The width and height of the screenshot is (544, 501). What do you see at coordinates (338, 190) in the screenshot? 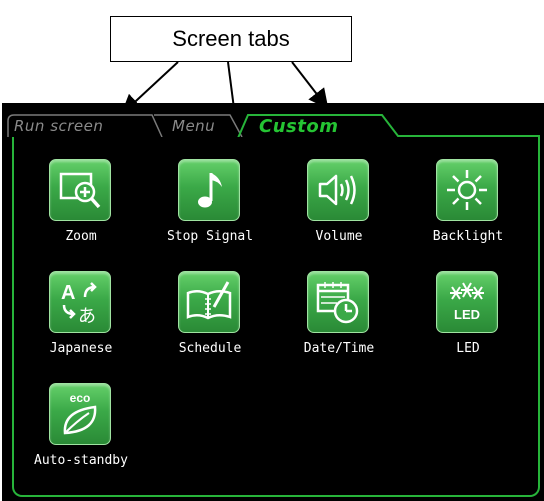
I see `speaker-icon` at bounding box center [338, 190].